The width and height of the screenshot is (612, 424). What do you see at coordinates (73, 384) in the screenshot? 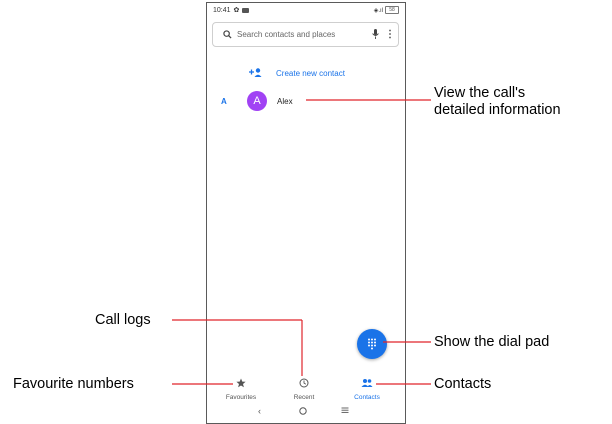
I see `callout-favourites: Favourite numbers` at bounding box center [73, 384].